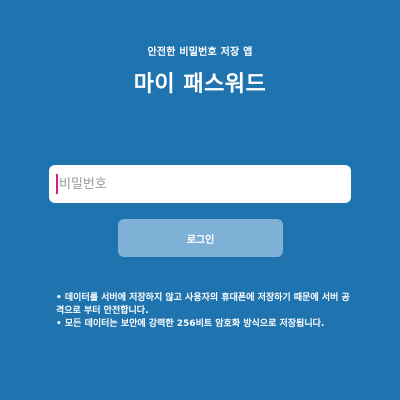 This screenshot has height=400, width=400. What do you see at coordinates (200, 84) in the screenshot?
I see `app-title: 마이 패스워드` at bounding box center [200, 84].